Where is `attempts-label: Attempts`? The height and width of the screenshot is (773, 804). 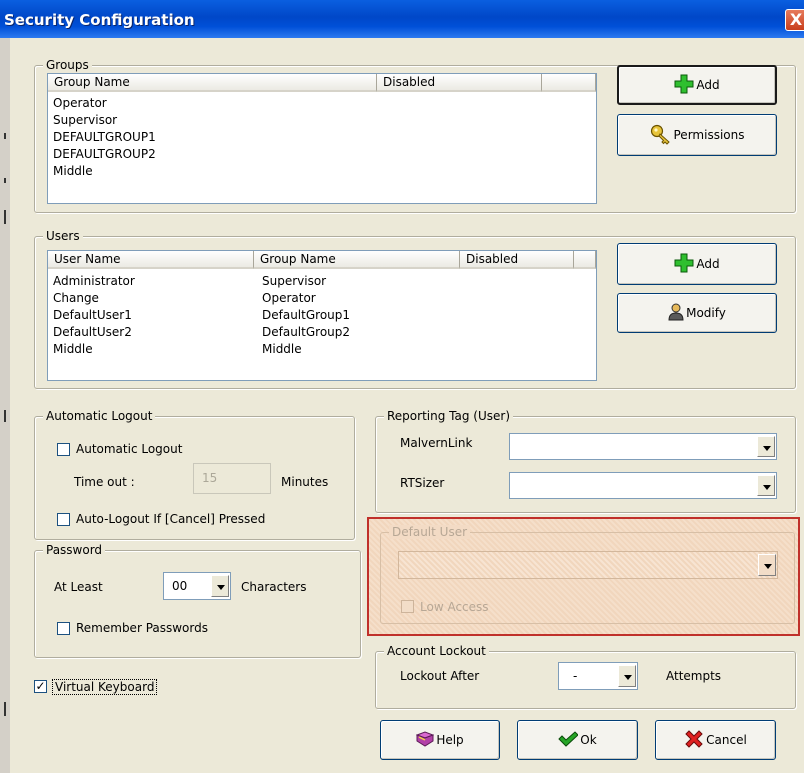 attempts-label: Attempts is located at coordinates (694, 676).